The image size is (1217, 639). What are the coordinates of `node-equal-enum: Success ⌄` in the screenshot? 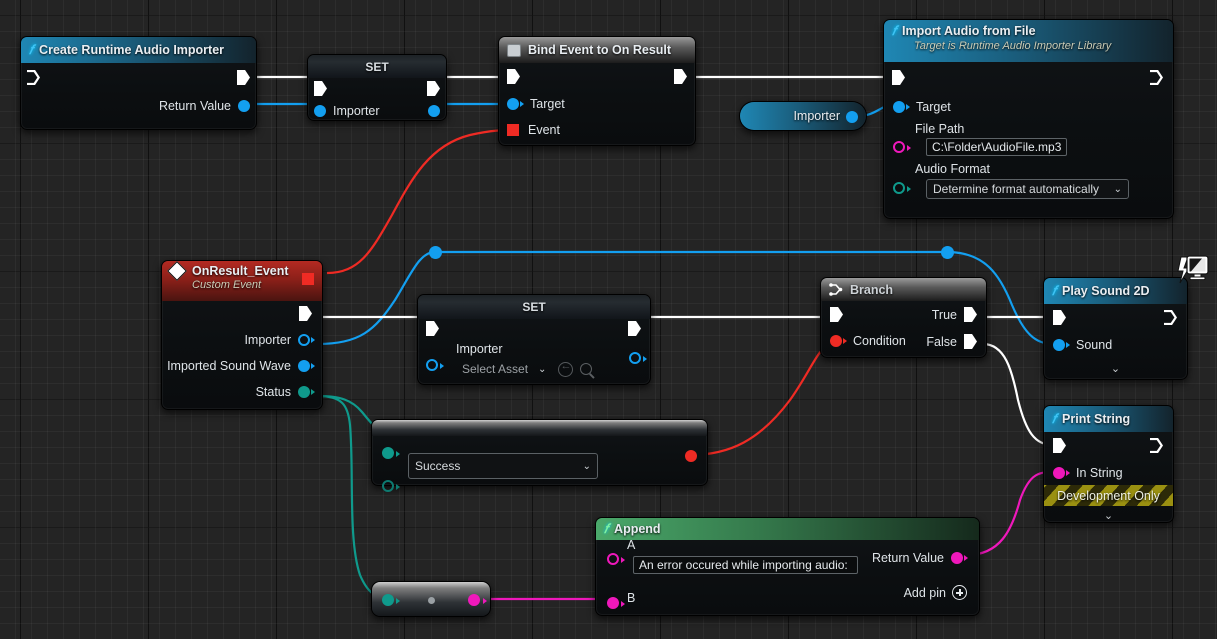 It's located at (539, 455).